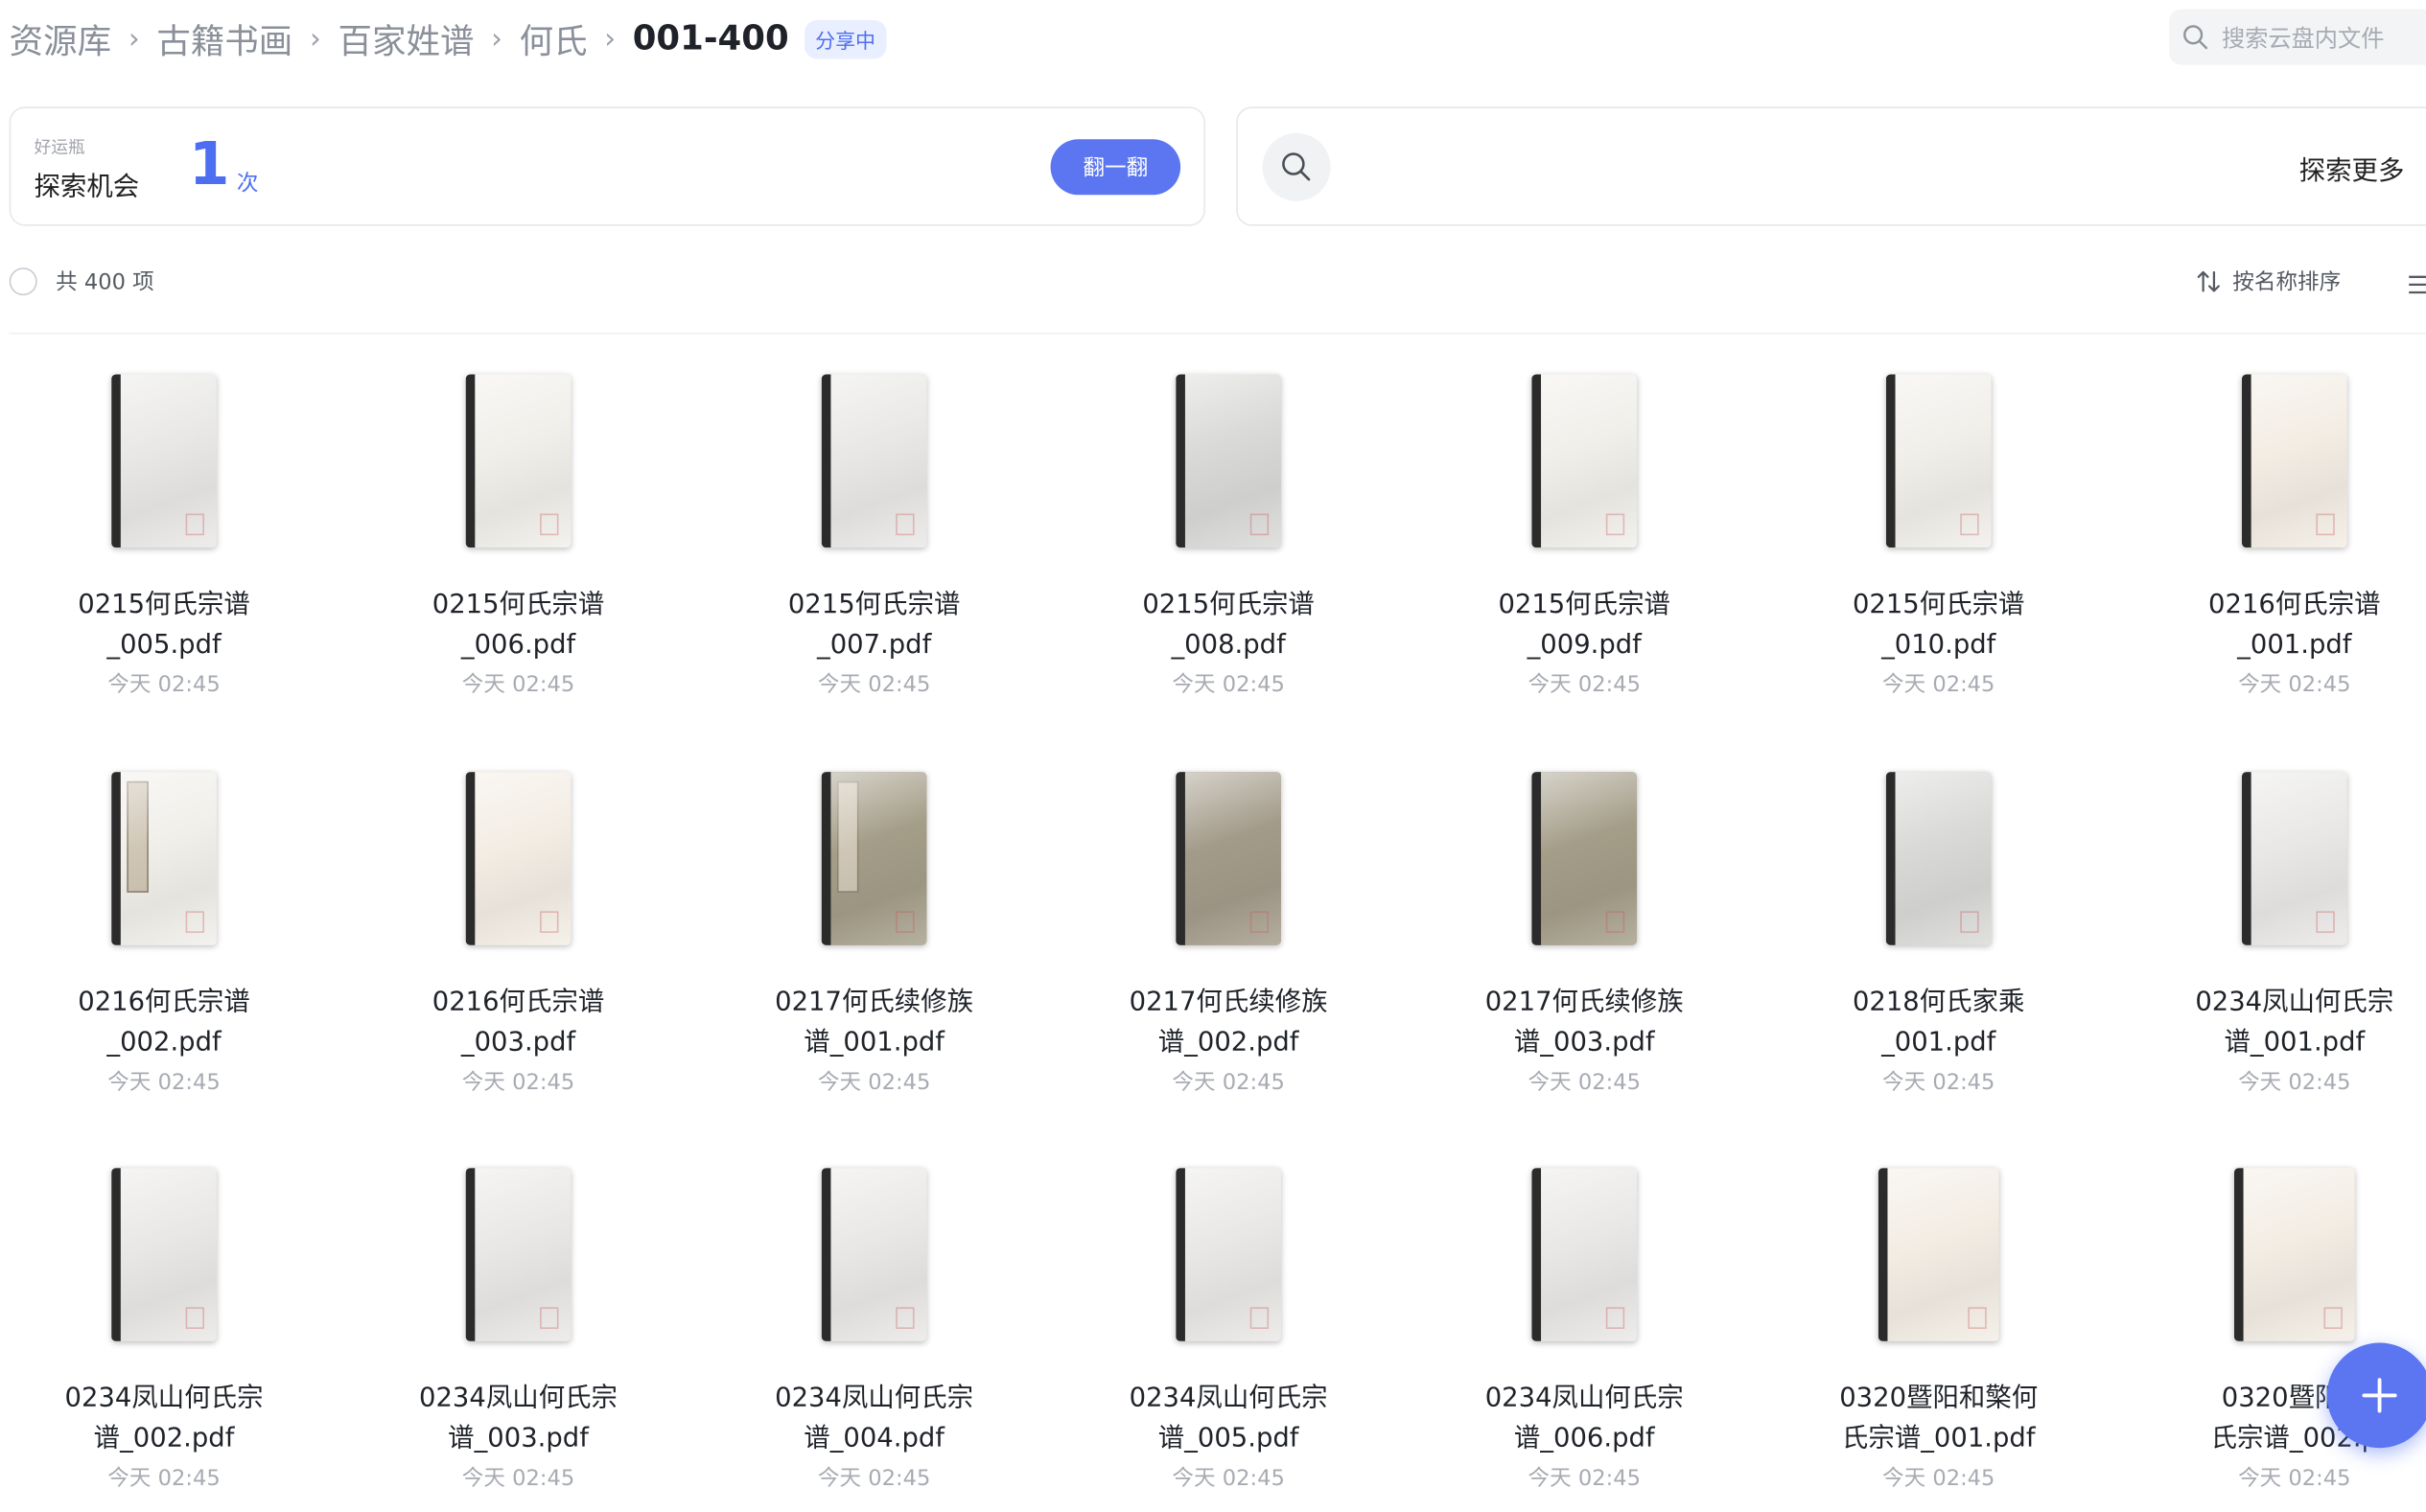 This screenshot has width=2426, height=1512. Describe the element at coordinates (875, 1418) in the screenshot. I see `file-name: 0234凤山何氏宗 谱_004.pdf` at that location.